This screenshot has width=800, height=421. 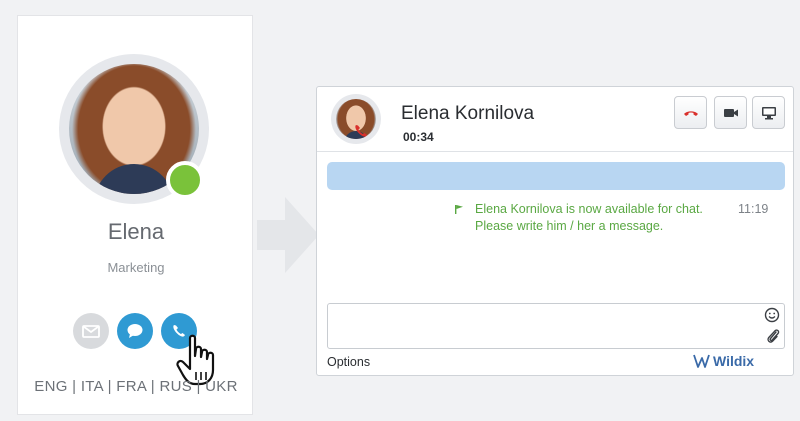 I want to click on presence-status-indicator, so click(x=185, y=180).